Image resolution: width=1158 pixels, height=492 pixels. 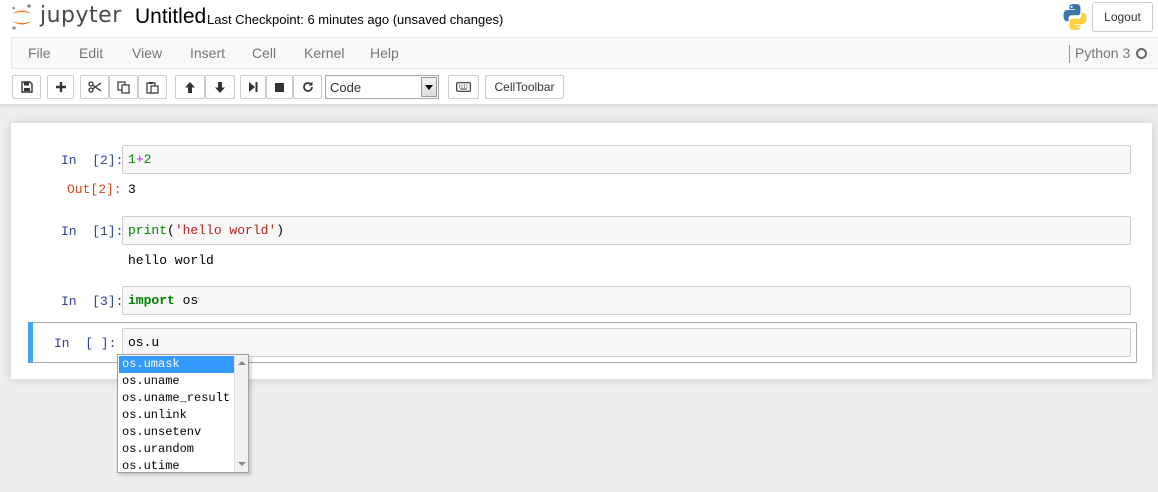 What do you see at coordinates (242, 464) in the screenshot?
I see `scroll-down-icon` at bounding box center [242, 464].